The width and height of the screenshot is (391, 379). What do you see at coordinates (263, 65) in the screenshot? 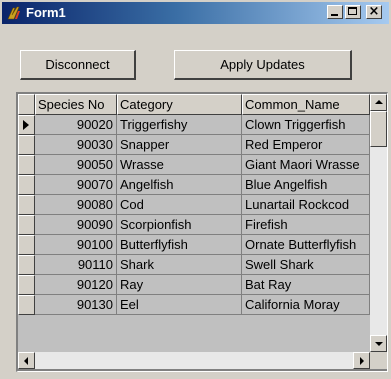
I see `apply-updates-button: Apply Updates` at bounding box center [263, 65].